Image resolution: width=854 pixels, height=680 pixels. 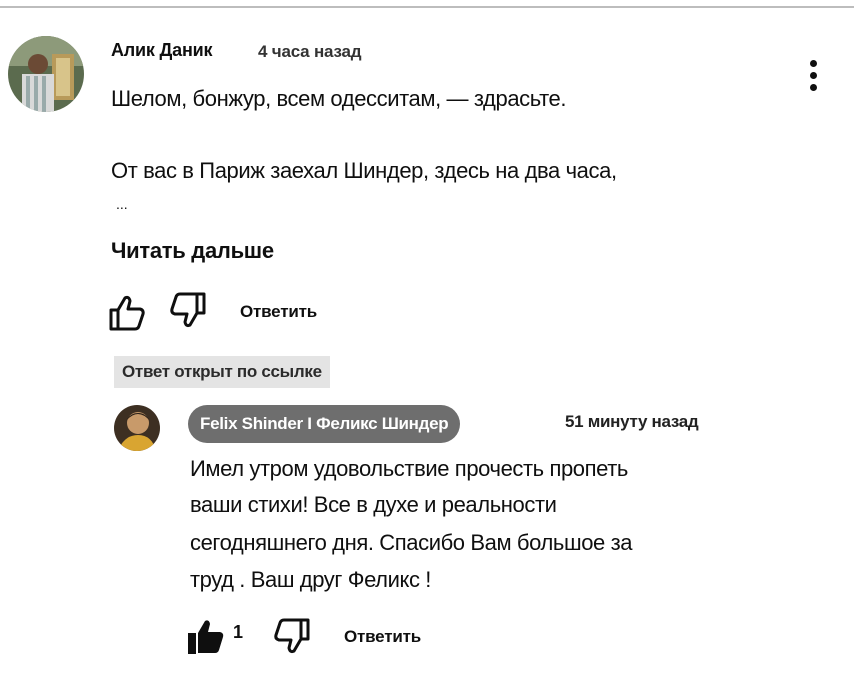 I want to click on reply-author-chip: Felix Shinder I Феликс Шиндер, so click(x=324, y=424).